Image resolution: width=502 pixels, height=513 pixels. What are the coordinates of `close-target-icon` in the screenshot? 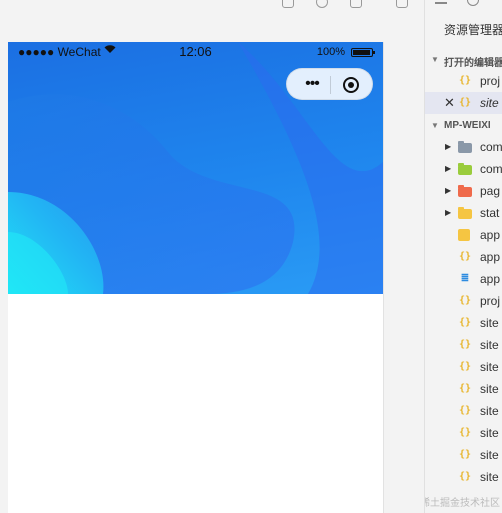 It's located at (351, 85).